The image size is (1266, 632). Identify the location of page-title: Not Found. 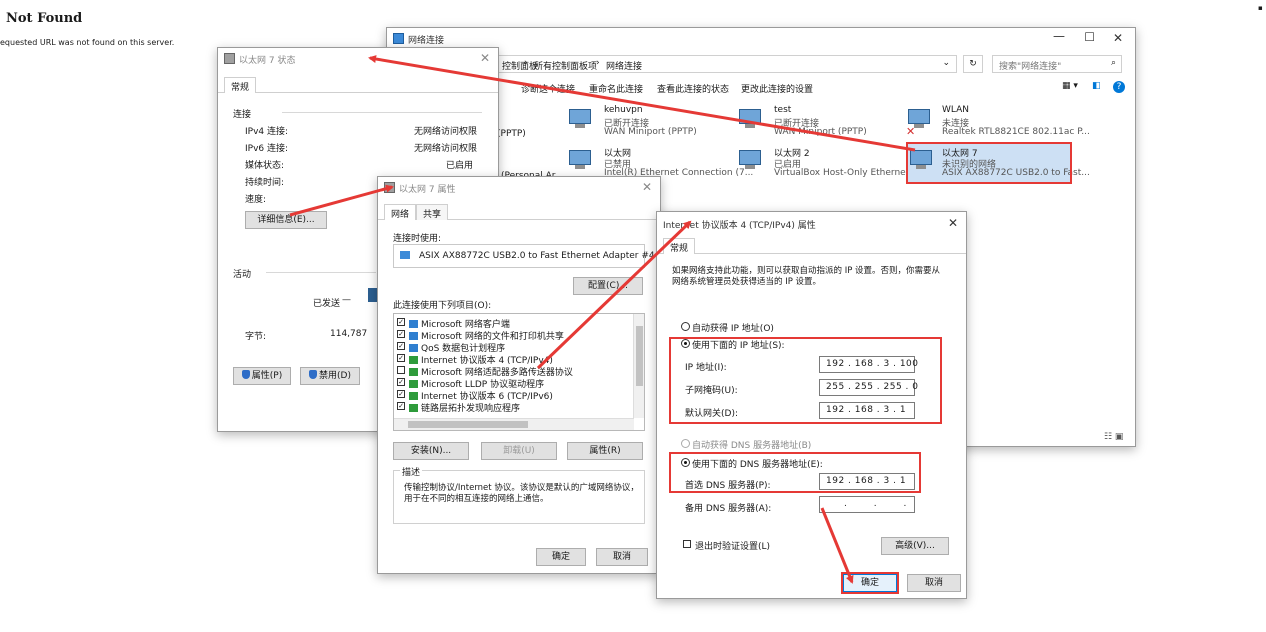
(44, 18).